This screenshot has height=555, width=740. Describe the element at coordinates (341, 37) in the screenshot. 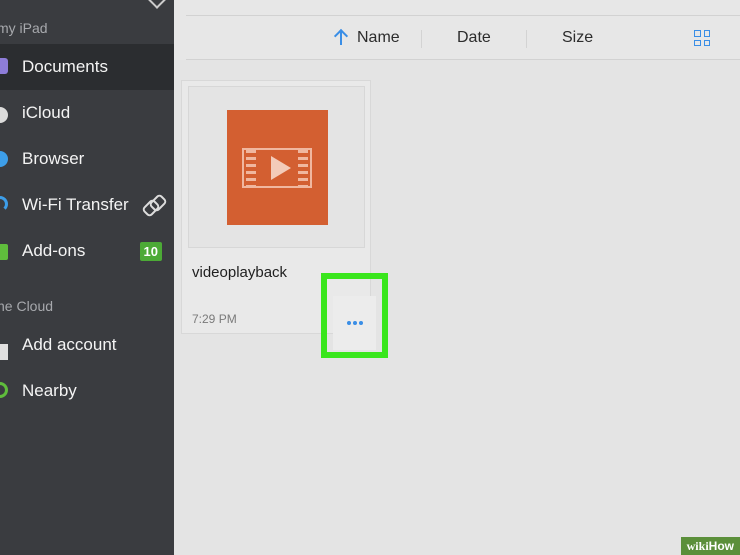

I see `sort-ascending-icon` at that location.